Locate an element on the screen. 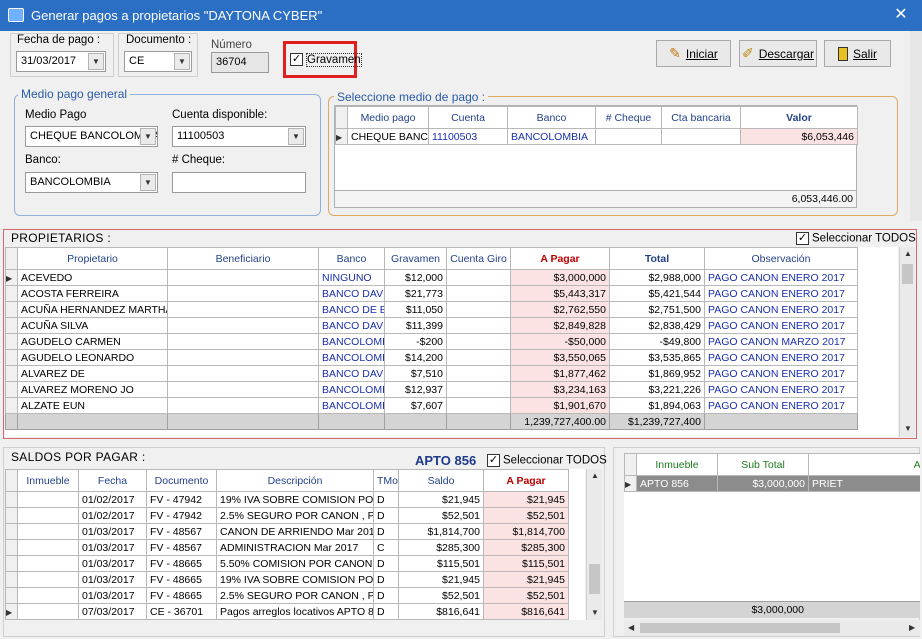 Image resolution: width=922 pixels, height=639 pixels. table-cell: $2,762,550 is located at coordinates (560, 309).